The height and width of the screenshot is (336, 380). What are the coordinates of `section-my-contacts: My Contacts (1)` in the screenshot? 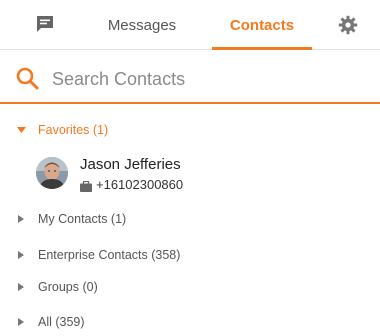 It's located at (190, 219).